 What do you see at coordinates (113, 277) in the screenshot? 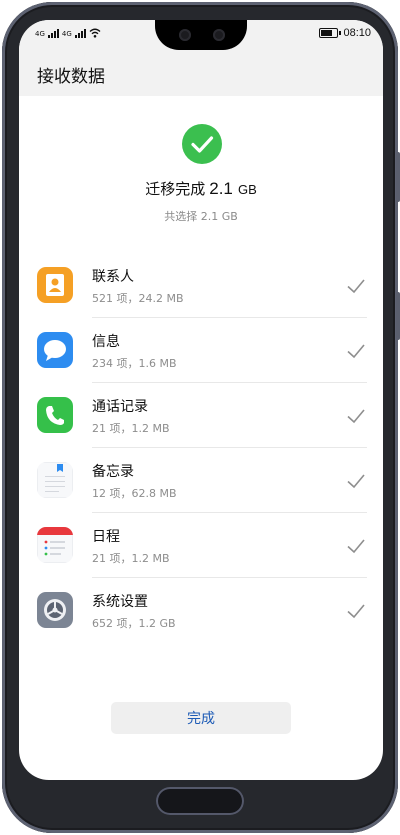
I see `item-name: 联系人` at bounding box center [113, 277].